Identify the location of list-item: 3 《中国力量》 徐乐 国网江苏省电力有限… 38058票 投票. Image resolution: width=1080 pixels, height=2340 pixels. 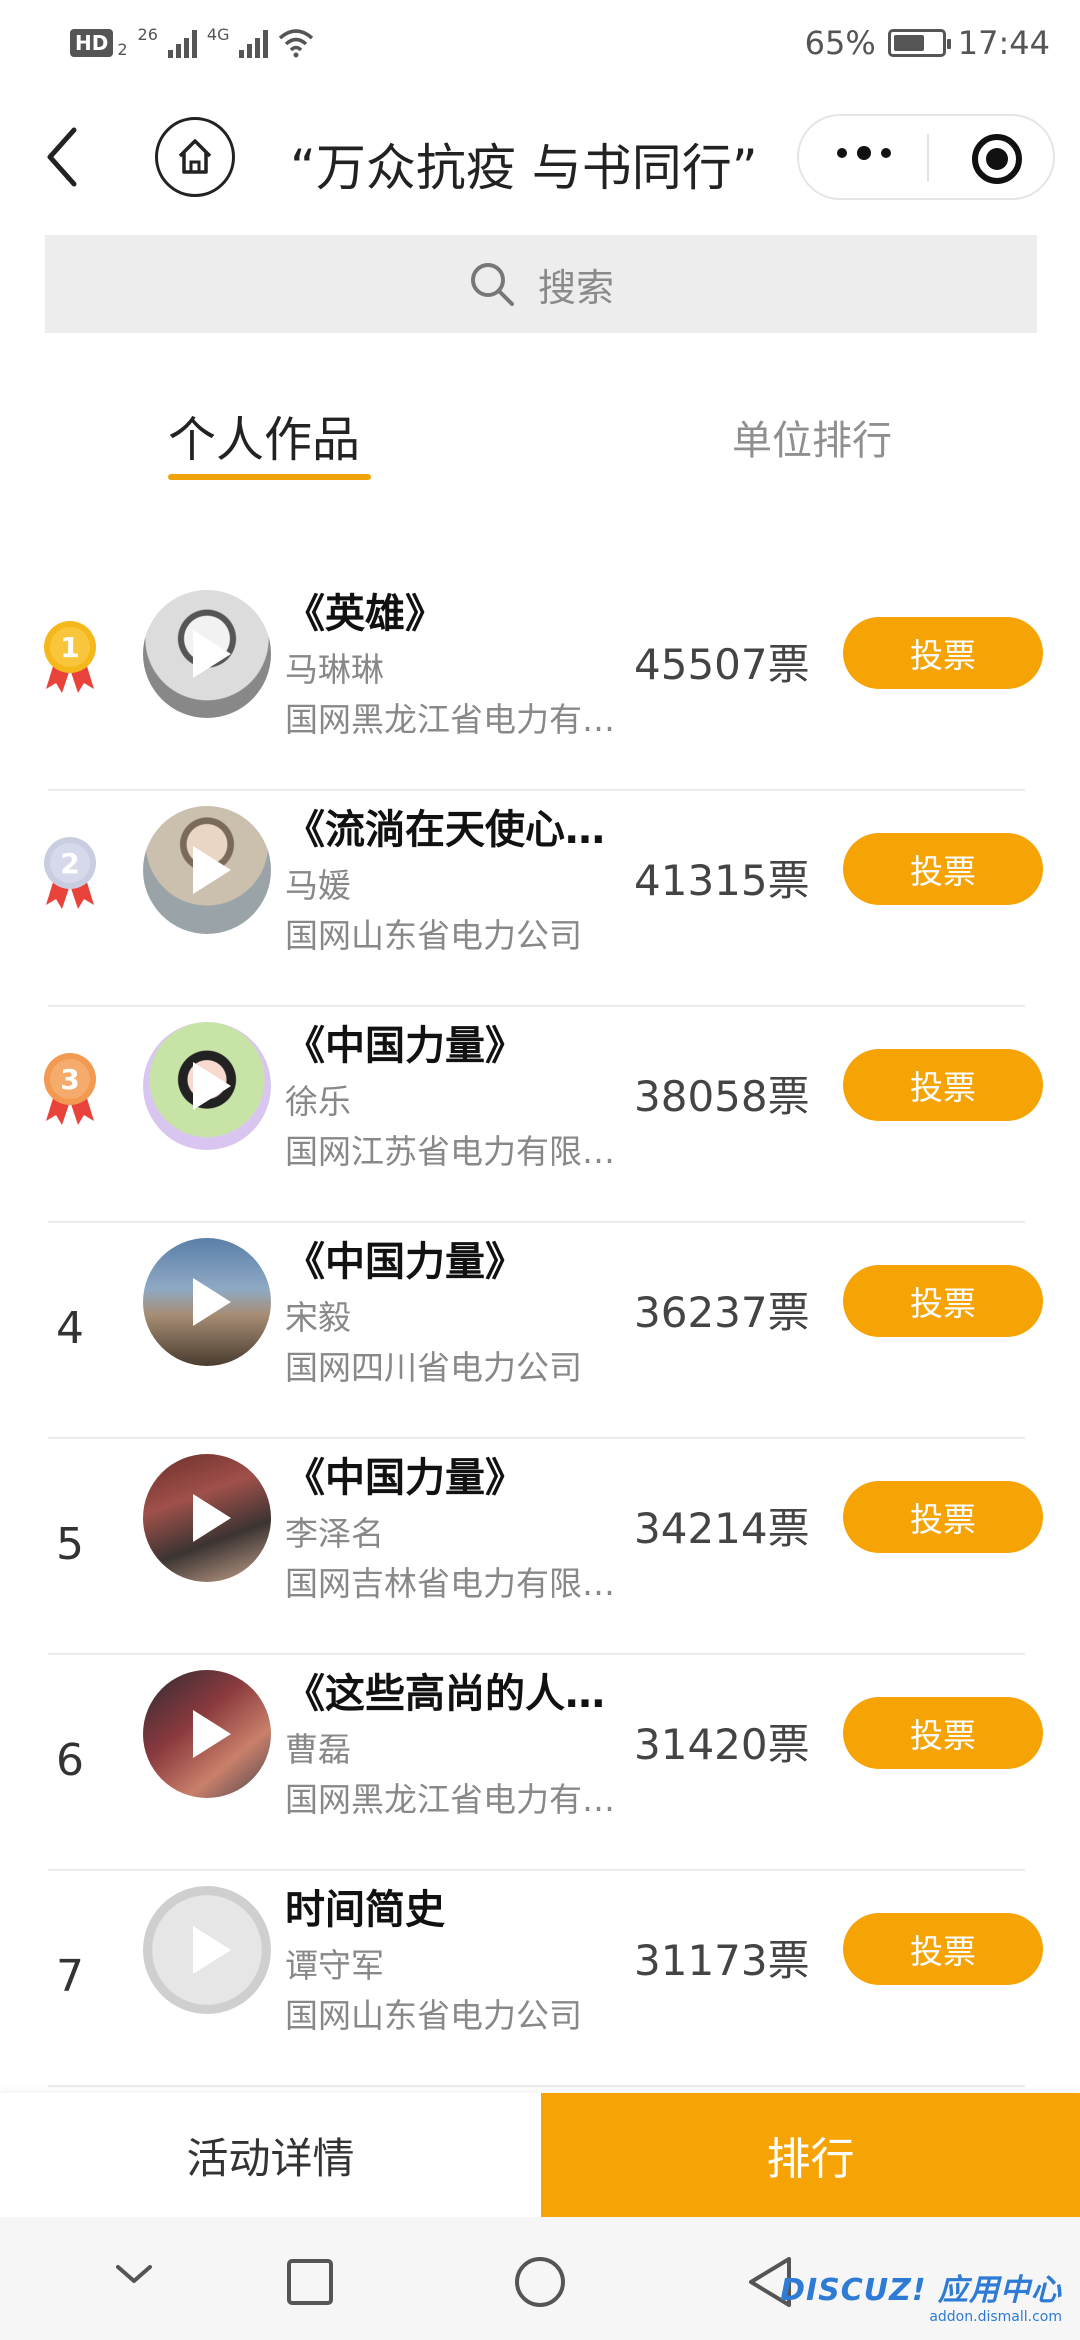
(540, 1115).